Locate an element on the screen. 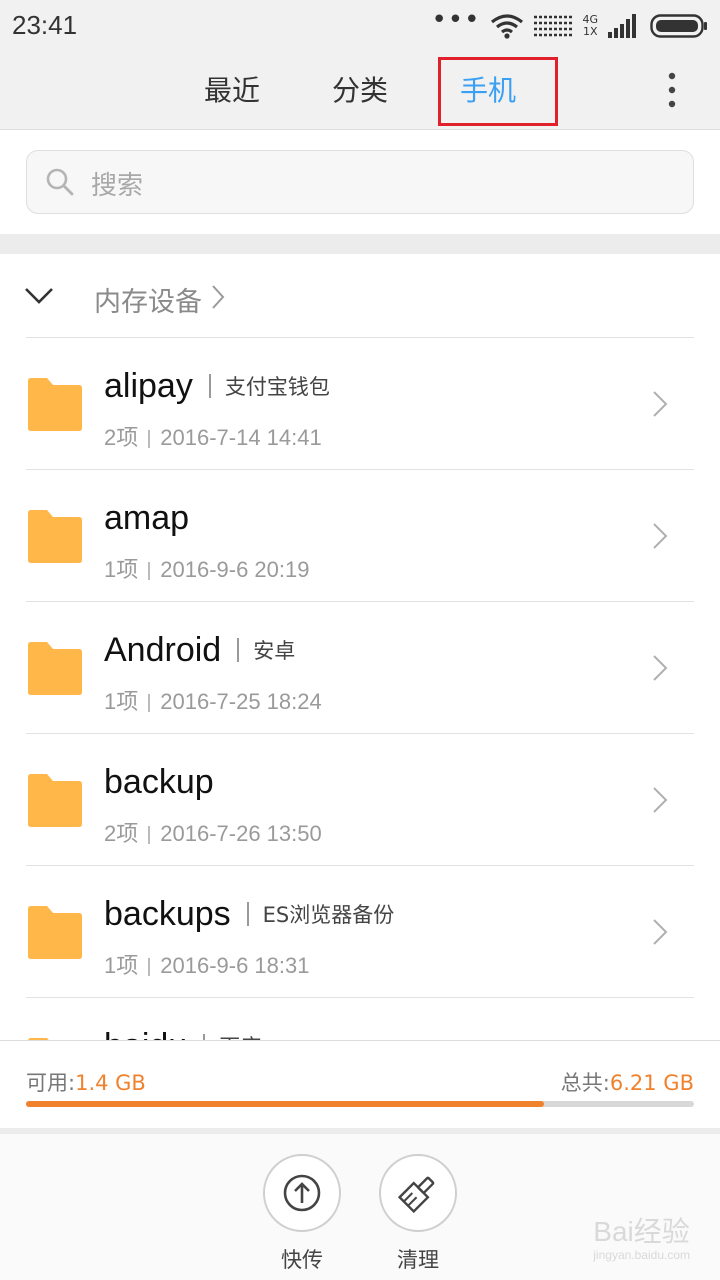  folder-title: backups ES浏览器备份 is located at coordinates (249, 914).